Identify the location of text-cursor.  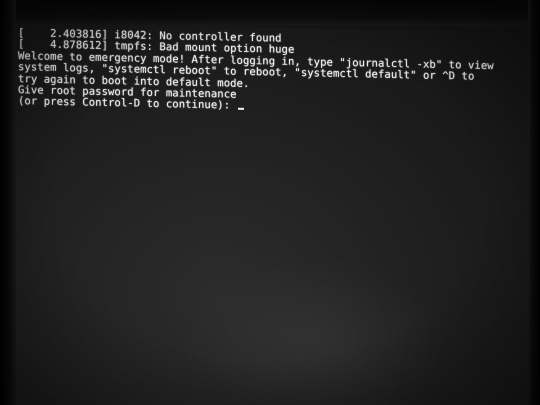
(240, 109).